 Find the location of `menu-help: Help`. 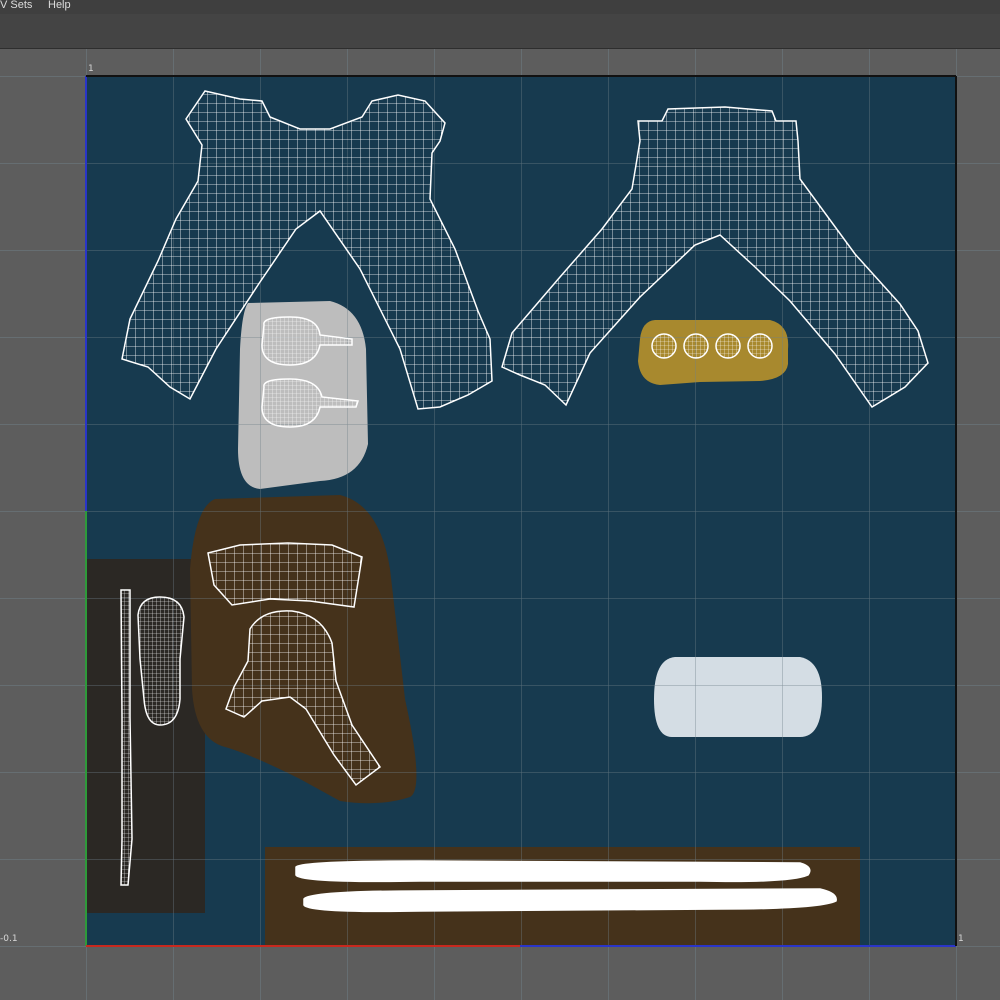

menu-help: Help is located at coordinates (59, 5).